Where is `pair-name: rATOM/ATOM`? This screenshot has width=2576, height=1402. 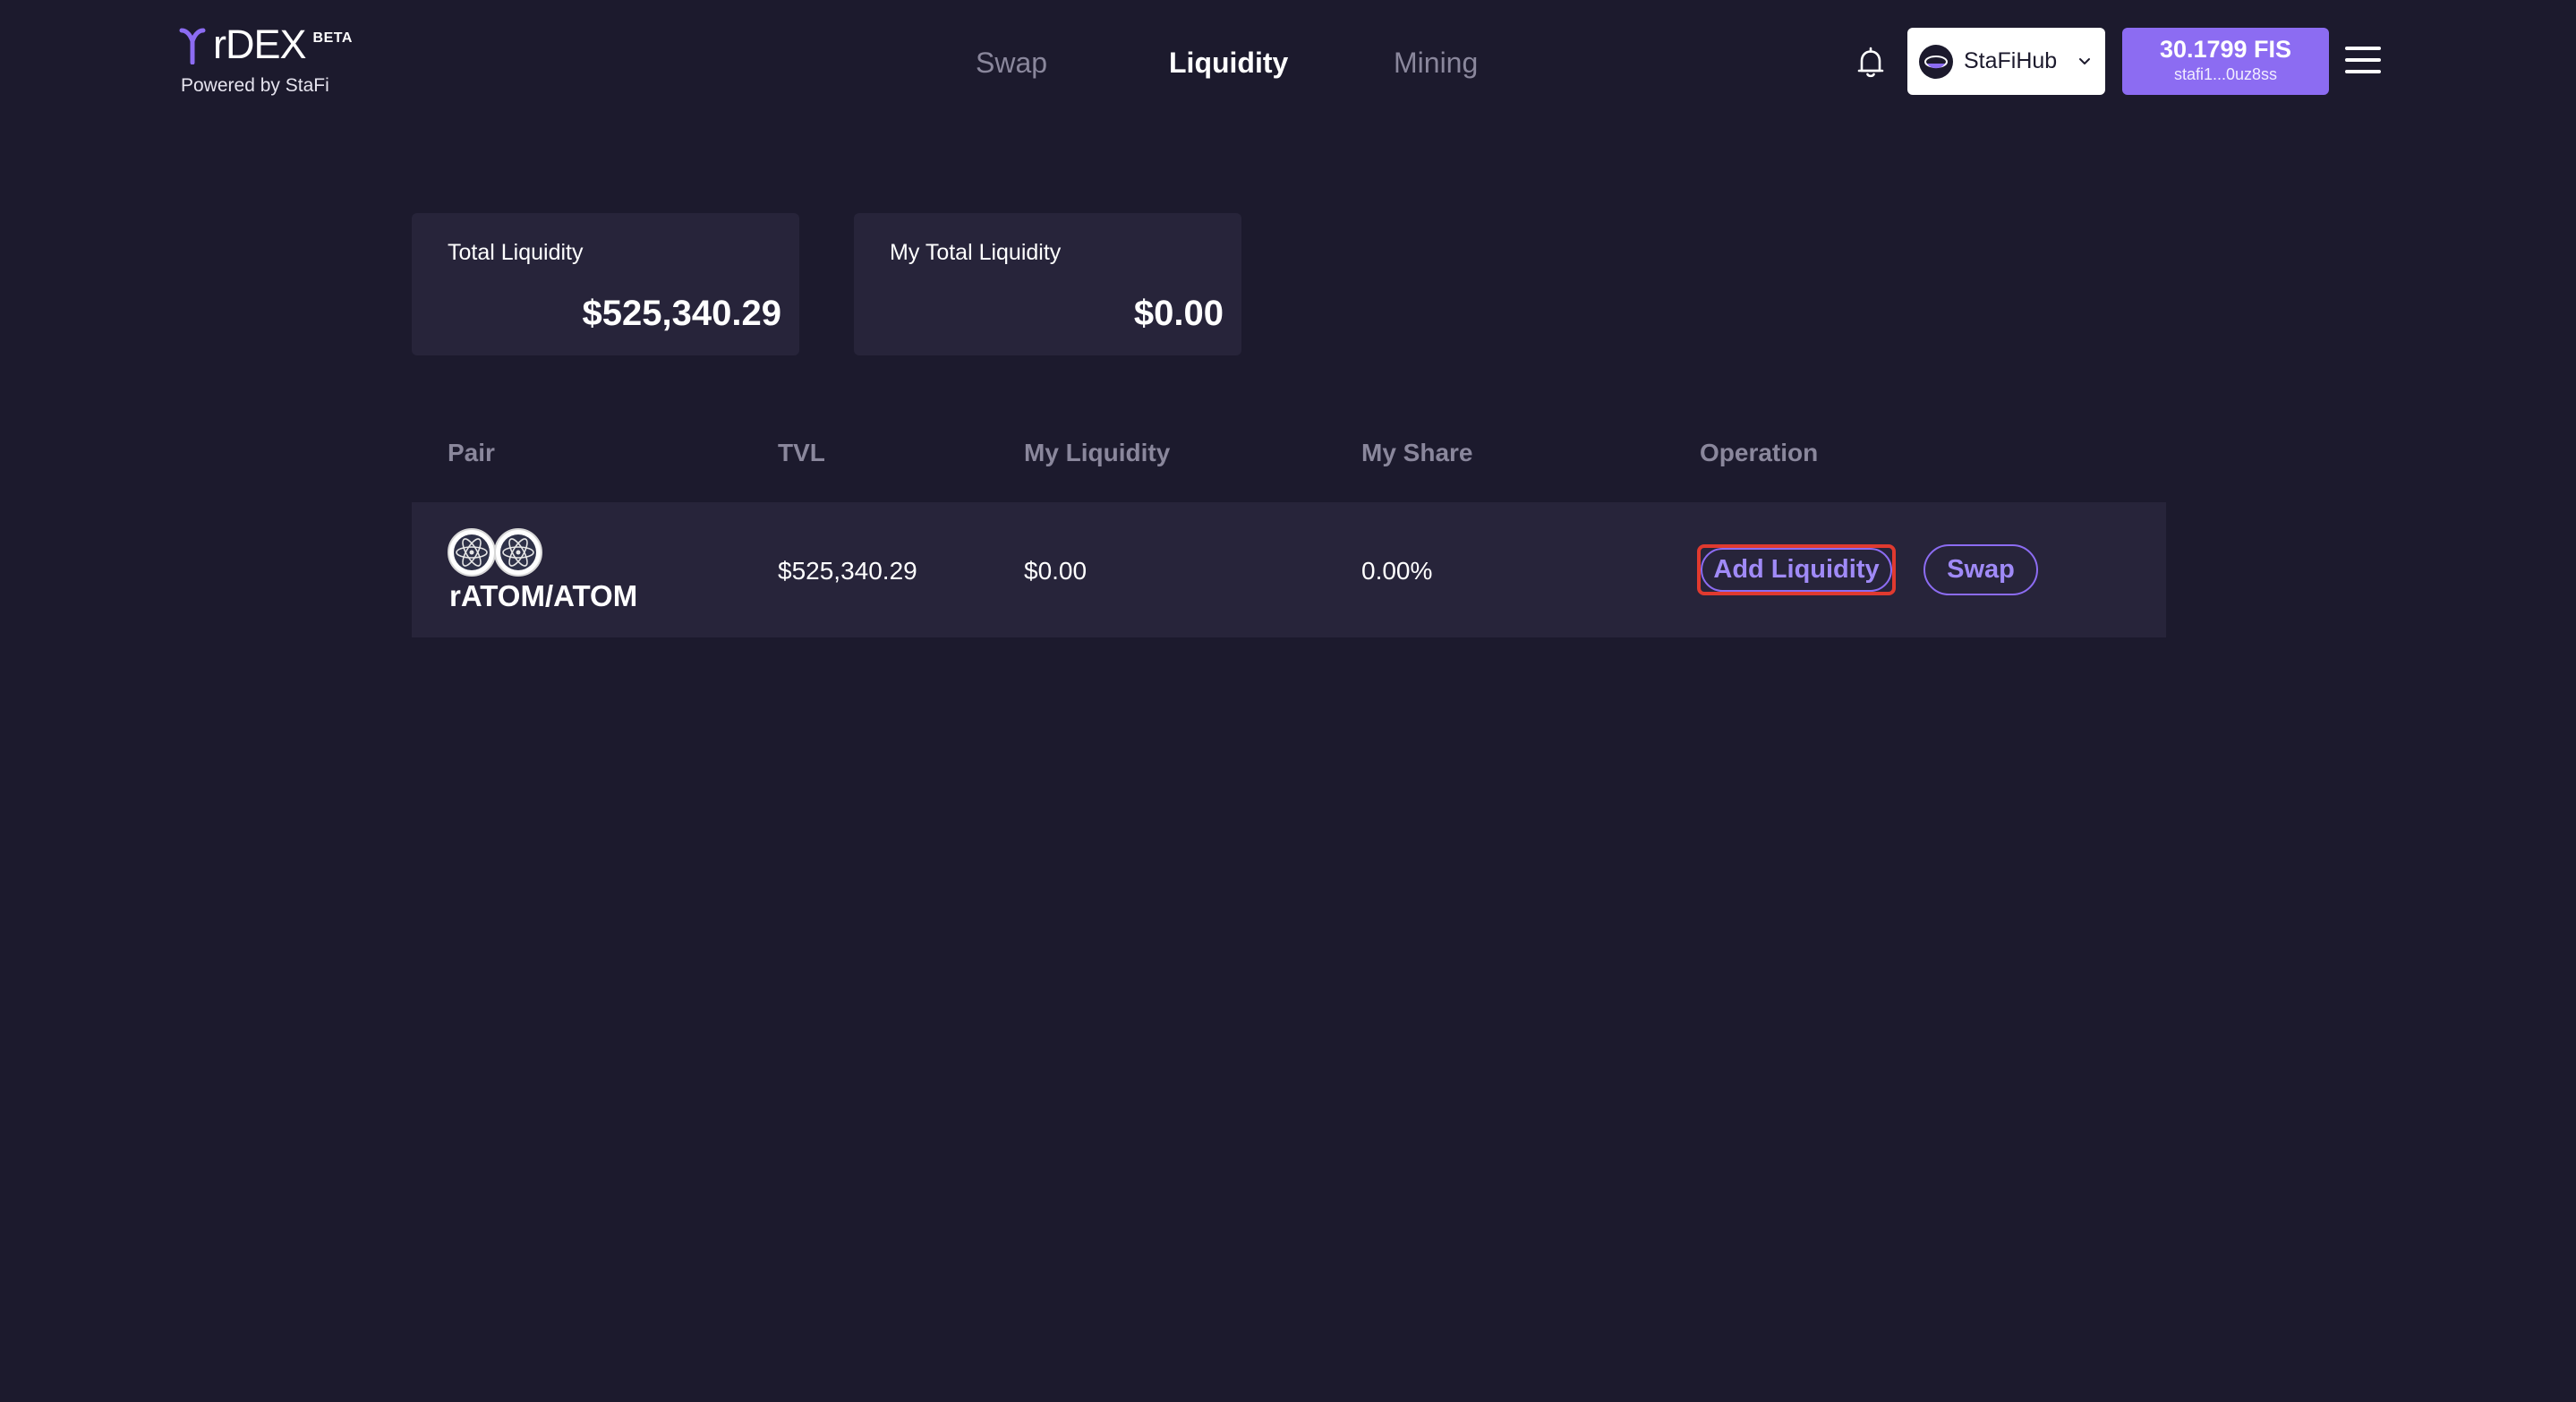
pair-name: rATOM/ATOM is located at coordinates (543, 595).